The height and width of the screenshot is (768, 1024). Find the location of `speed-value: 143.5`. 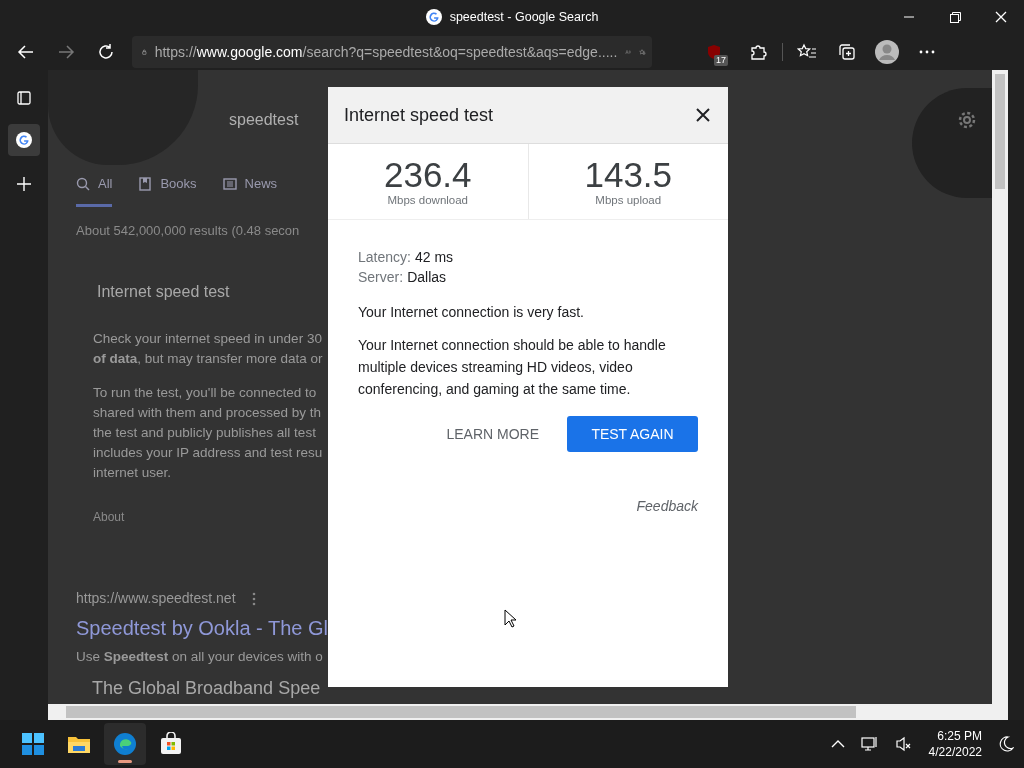

speed-value: 143.5 is located at coordinates (628, 175).